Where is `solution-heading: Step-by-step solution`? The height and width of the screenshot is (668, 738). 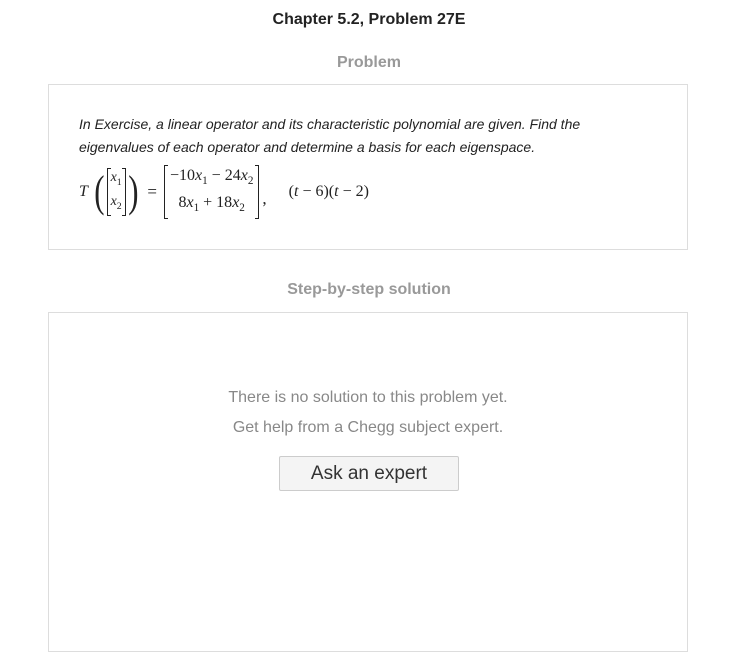 solution-heading: Step-by-step solution is located at coordinates (369, 289).